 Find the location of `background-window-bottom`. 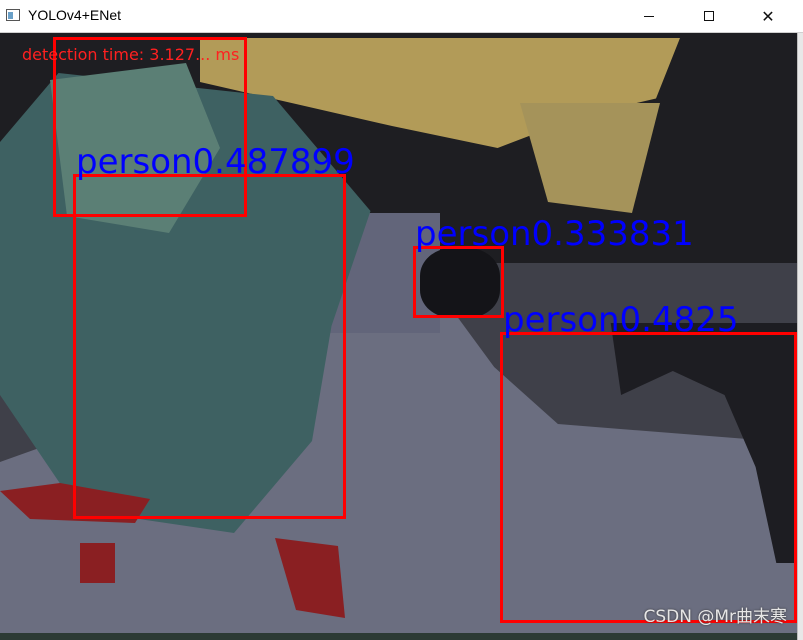

background-window-bottom is located at coordinates (398, 636).